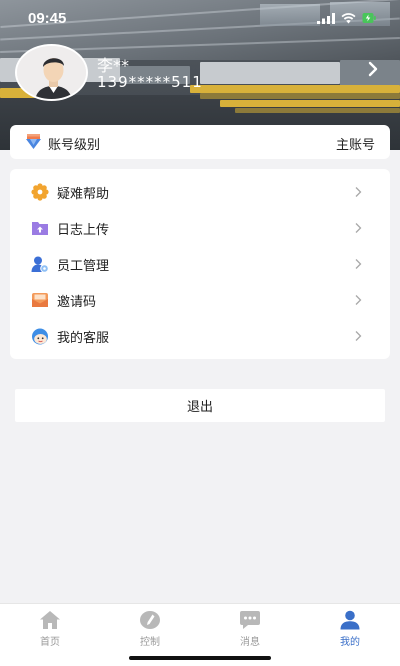 This screenshot has width=400, height=666. I want to click on user-phone: 139*****511, so click(150, 82).